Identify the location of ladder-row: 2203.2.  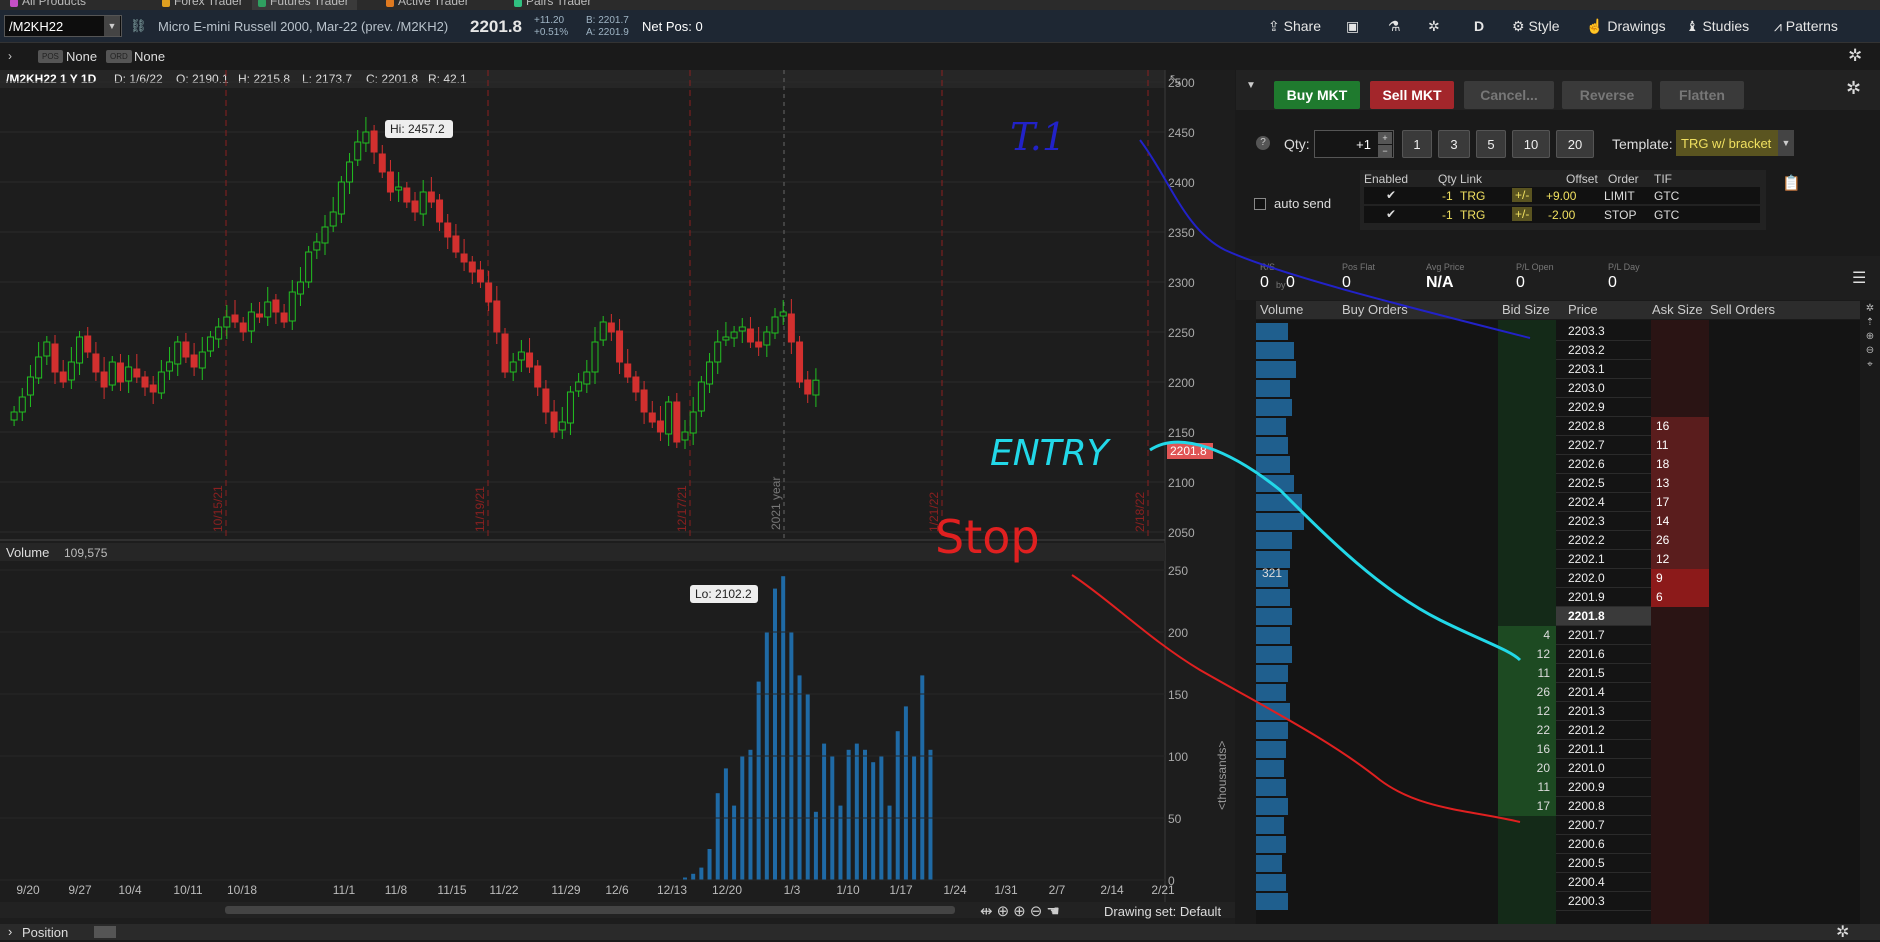
(1558, 350).